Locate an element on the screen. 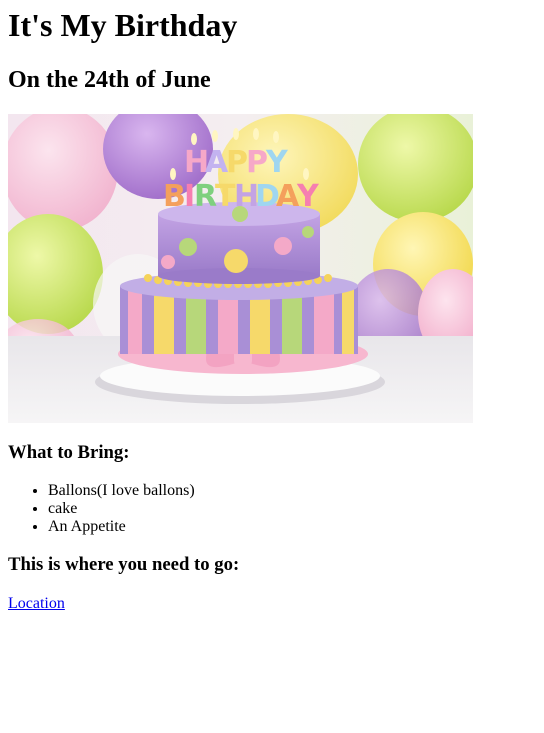 The image size is (544, 733). bring-list: Ballons(I love ballons) cake An Appetite is located at coordinates (272, 509).